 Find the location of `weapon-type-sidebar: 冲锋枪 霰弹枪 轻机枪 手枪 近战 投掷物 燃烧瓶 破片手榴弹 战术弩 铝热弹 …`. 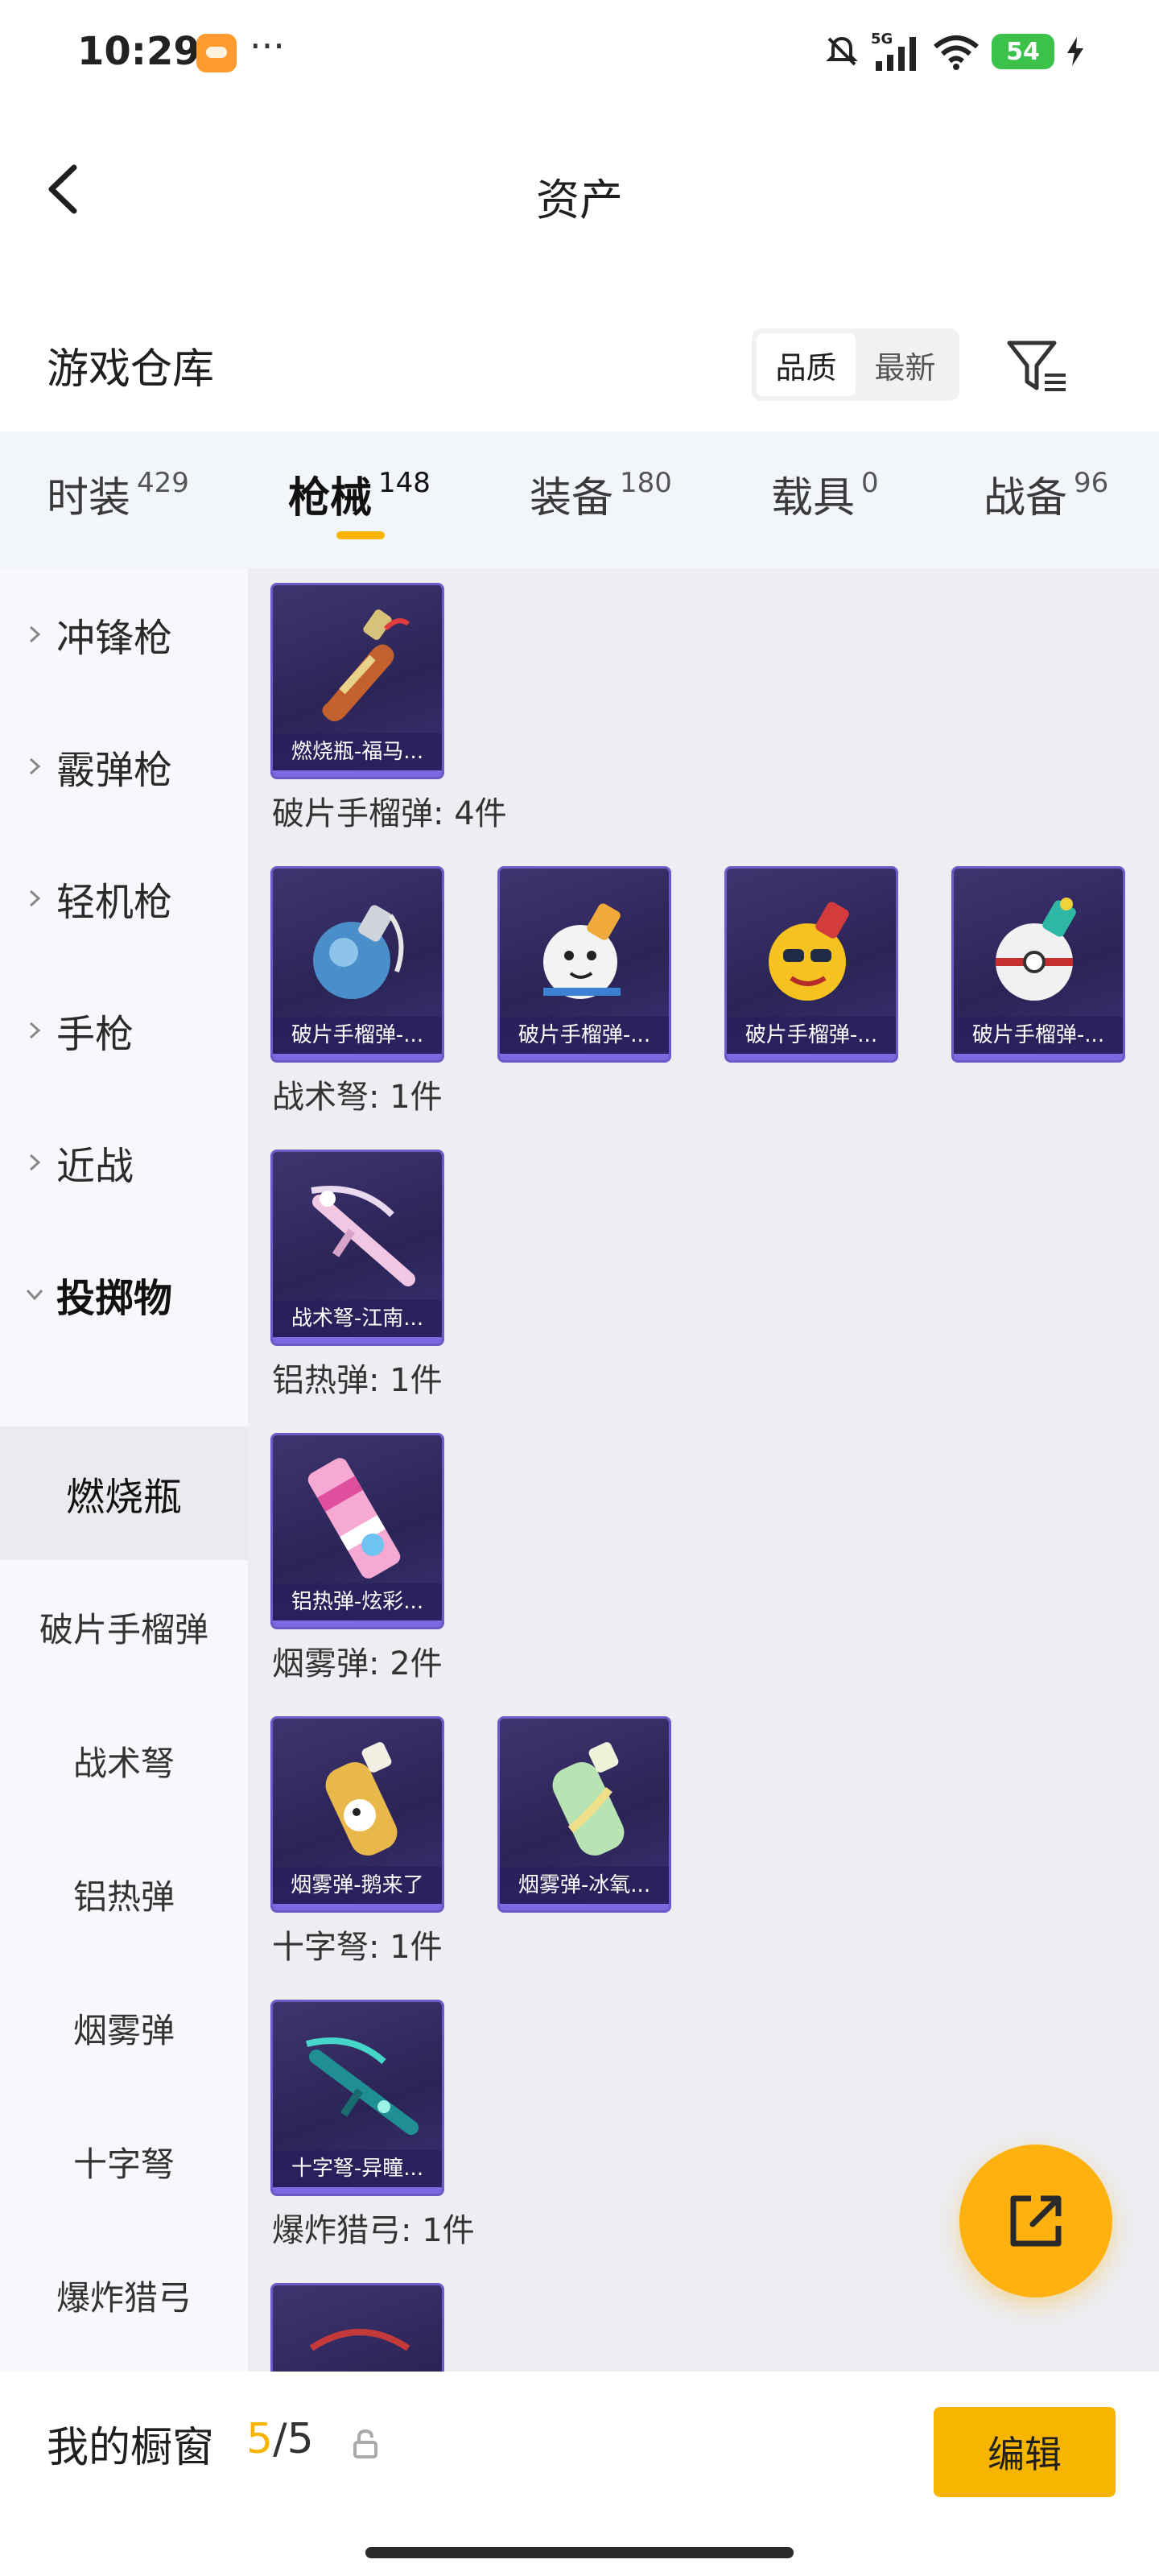

weapon-type-sidebar: 冲锋枪 霰弹枪 轻机枪 手枪 近战 投掷物 燃烧瓶 破片手榴弹 战术弩 铝热弹 … is located at coordinates (124, 1470).